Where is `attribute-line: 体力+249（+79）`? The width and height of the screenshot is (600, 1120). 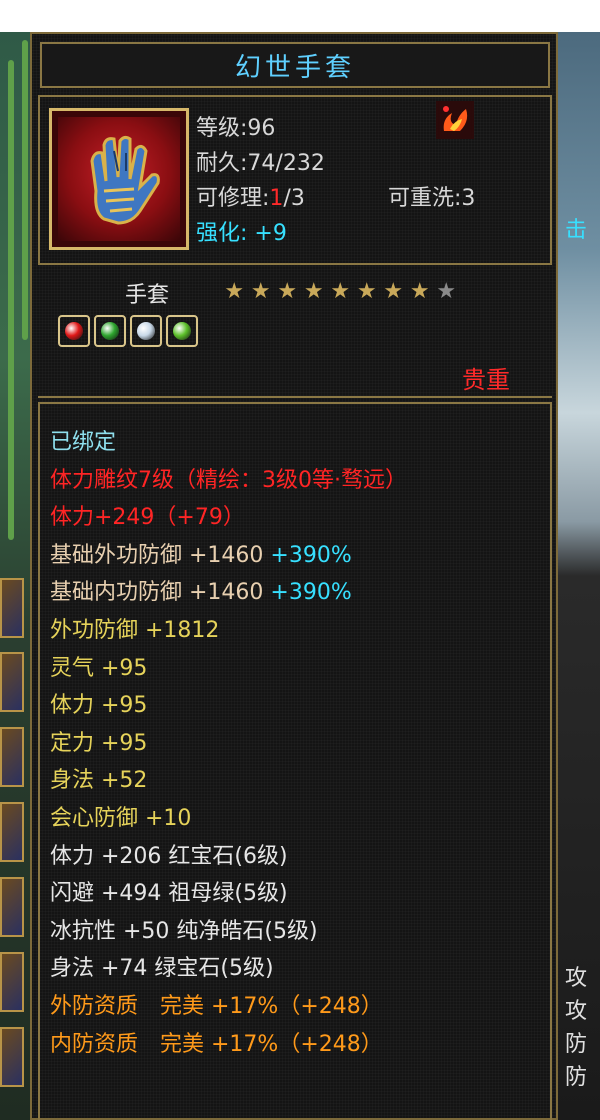
attribute-line: 体力+249（+79） is located at coordinates (228, 518).